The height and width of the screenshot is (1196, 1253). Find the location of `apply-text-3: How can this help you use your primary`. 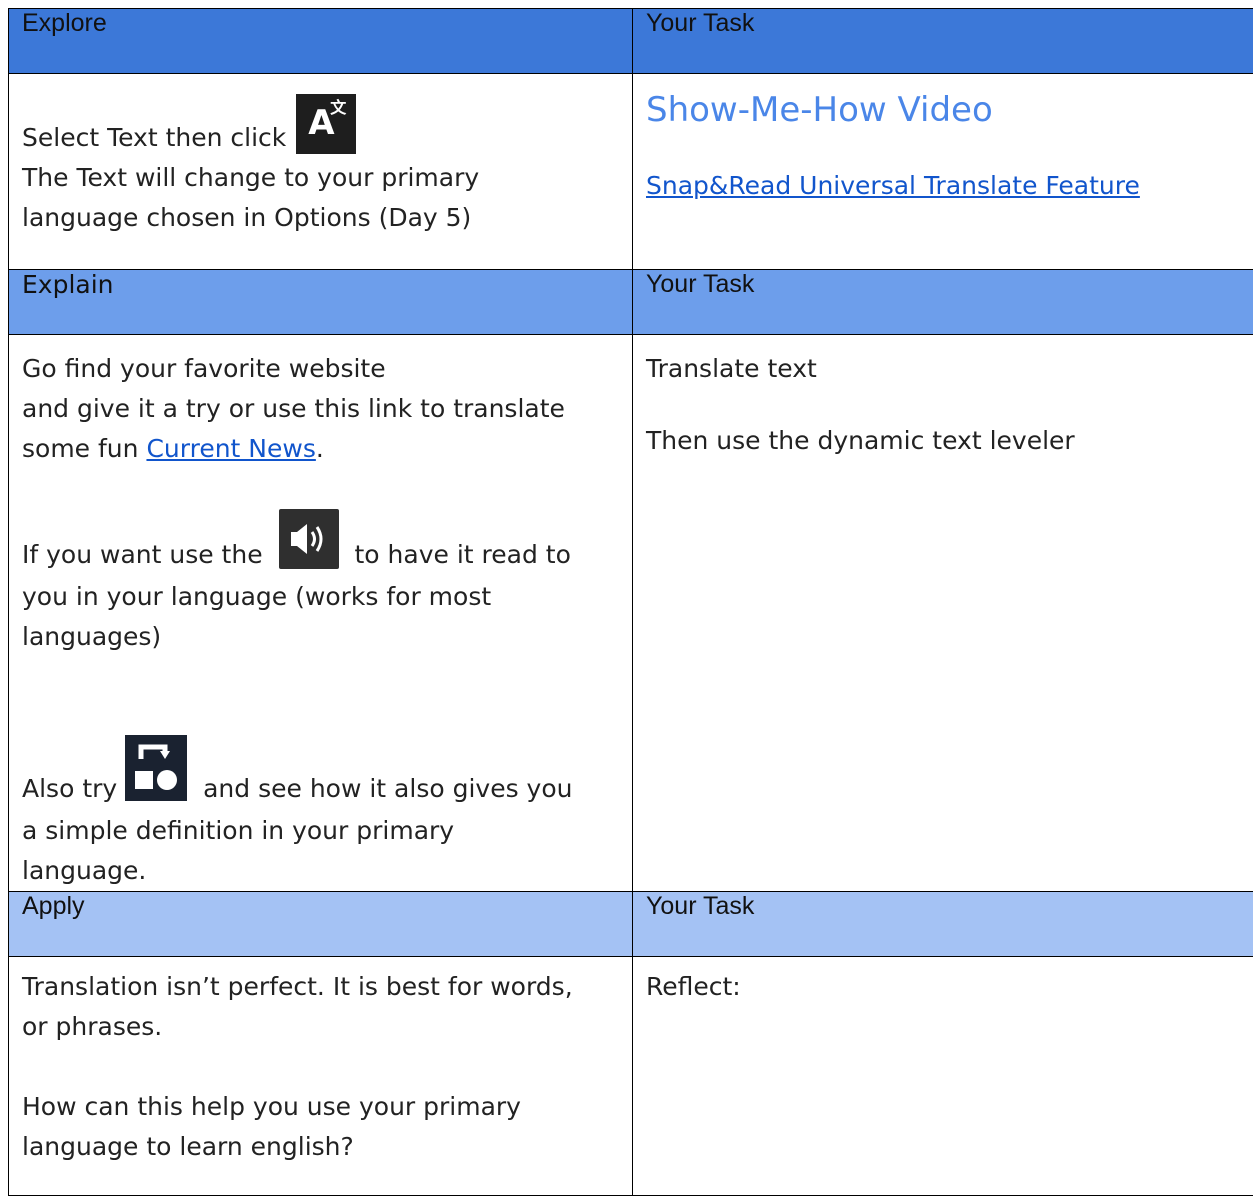

apply-text-3: How can this help you use your primary is located at coordinates (320, 1107).